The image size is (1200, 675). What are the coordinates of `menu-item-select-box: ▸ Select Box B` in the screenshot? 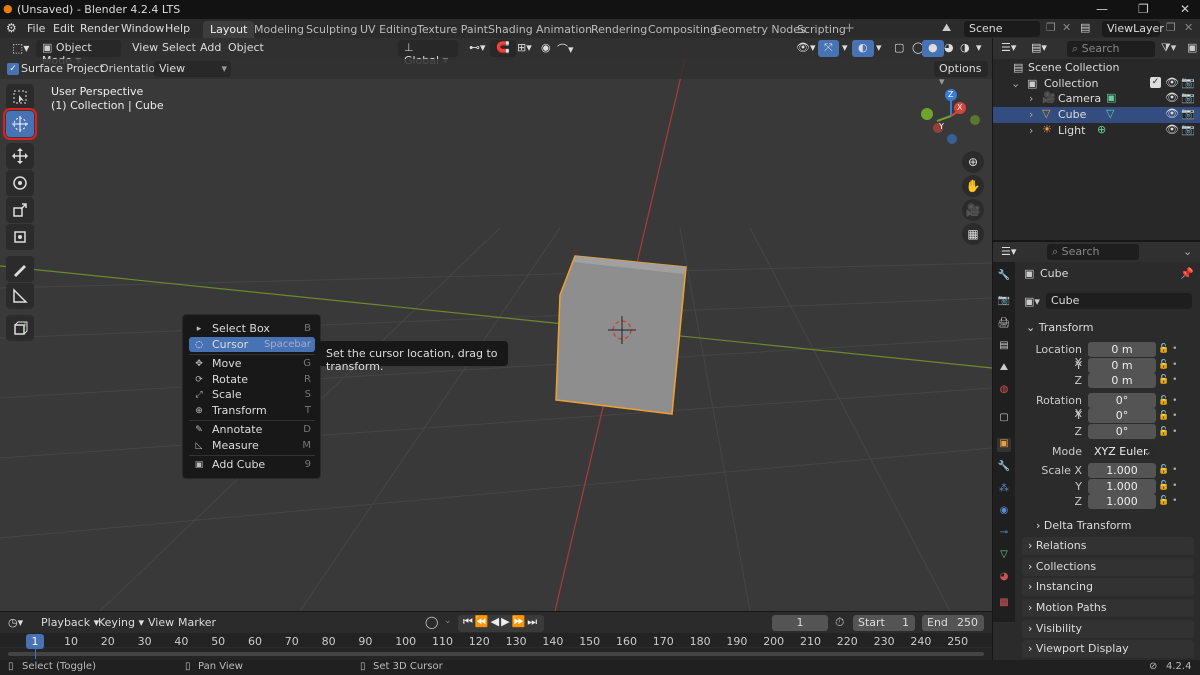 It's located at (252, 328).